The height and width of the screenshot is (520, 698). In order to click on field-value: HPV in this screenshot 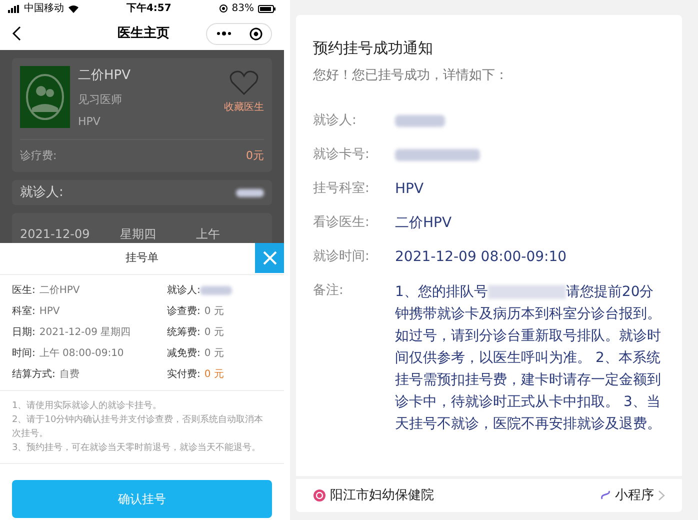, I will do `click(49, 312)`.